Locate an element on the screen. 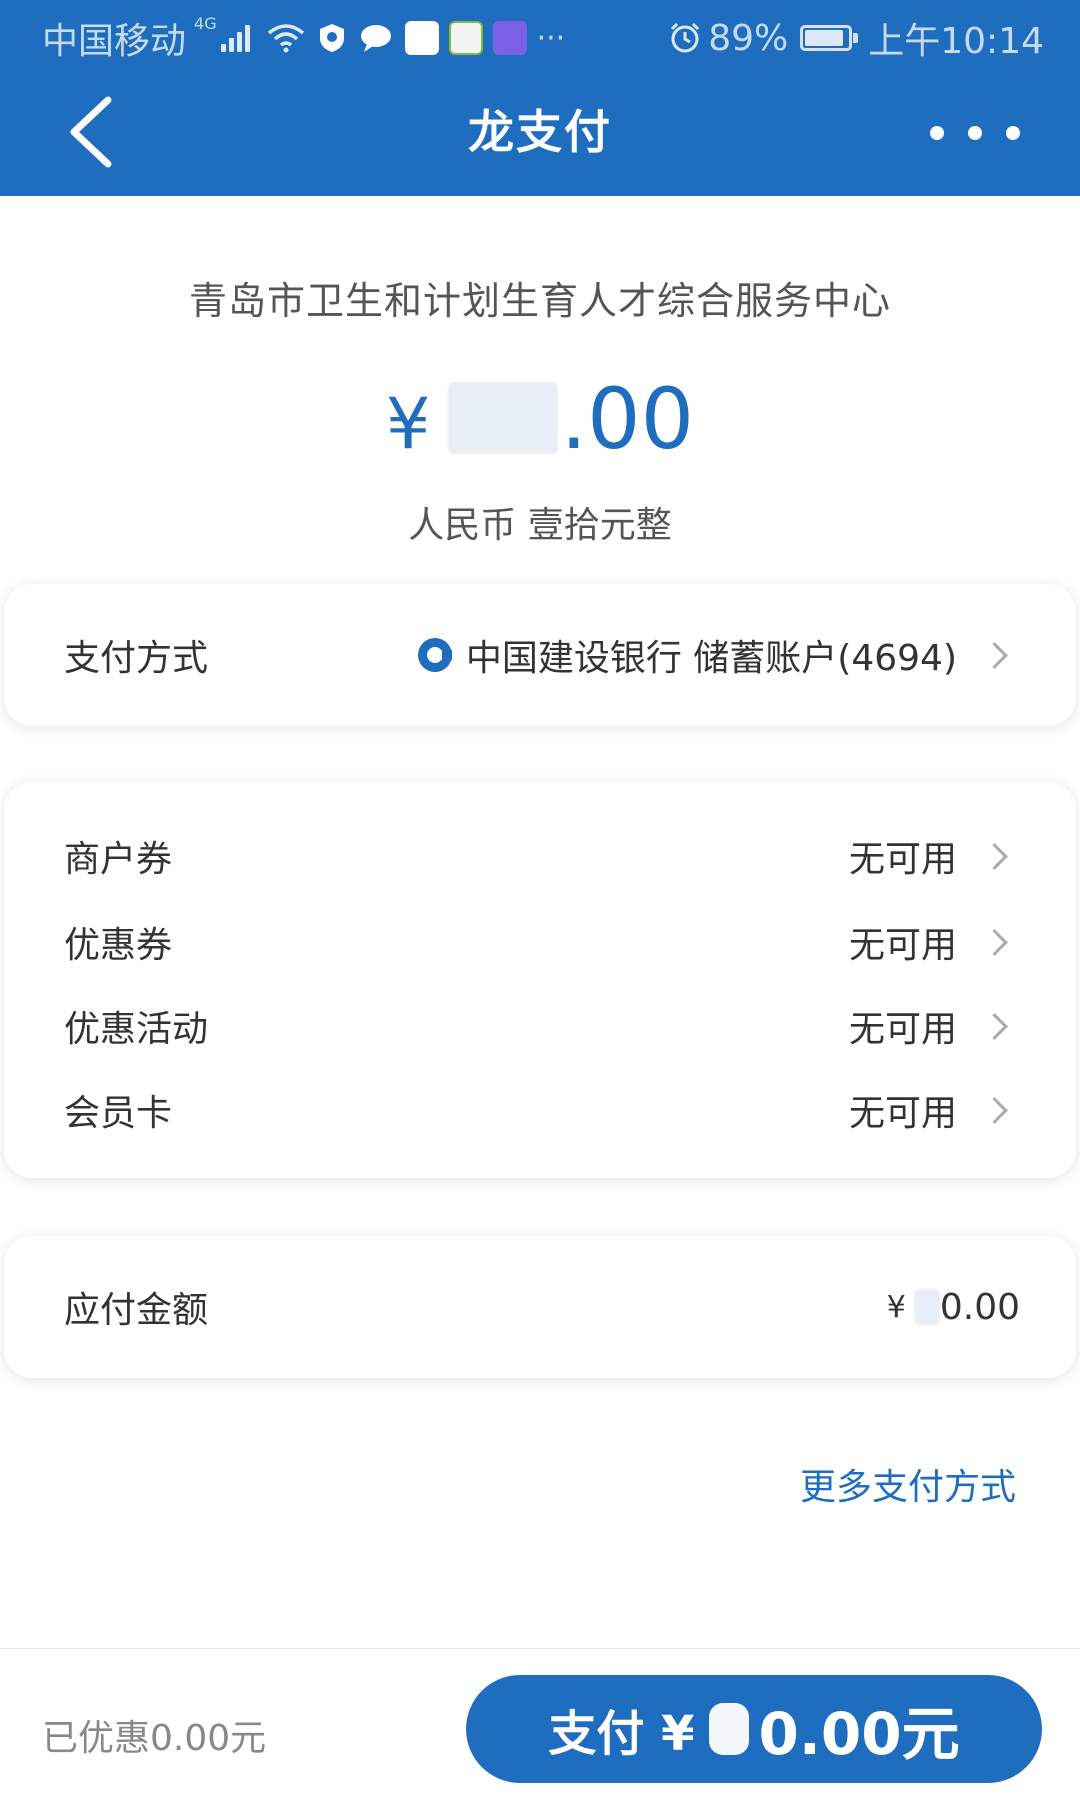  payable-row: 应付金额 ¥ 0.00 is located at coordinates (542, 1307).